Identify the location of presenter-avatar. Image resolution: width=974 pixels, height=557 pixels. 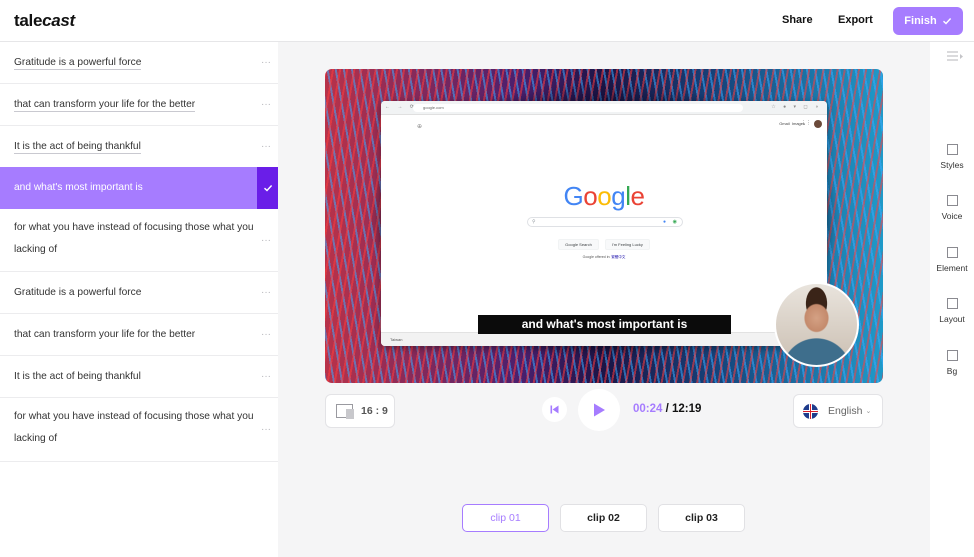
(816, 324).